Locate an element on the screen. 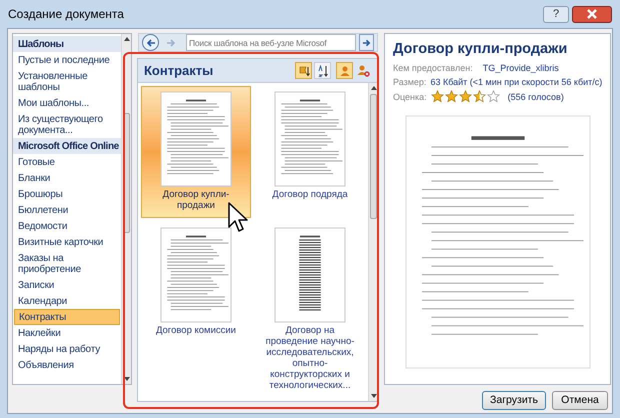 Image resolution: width=620 pixels, height=418 pixels. field-label: Размер: is located at coordinates (409, 82).